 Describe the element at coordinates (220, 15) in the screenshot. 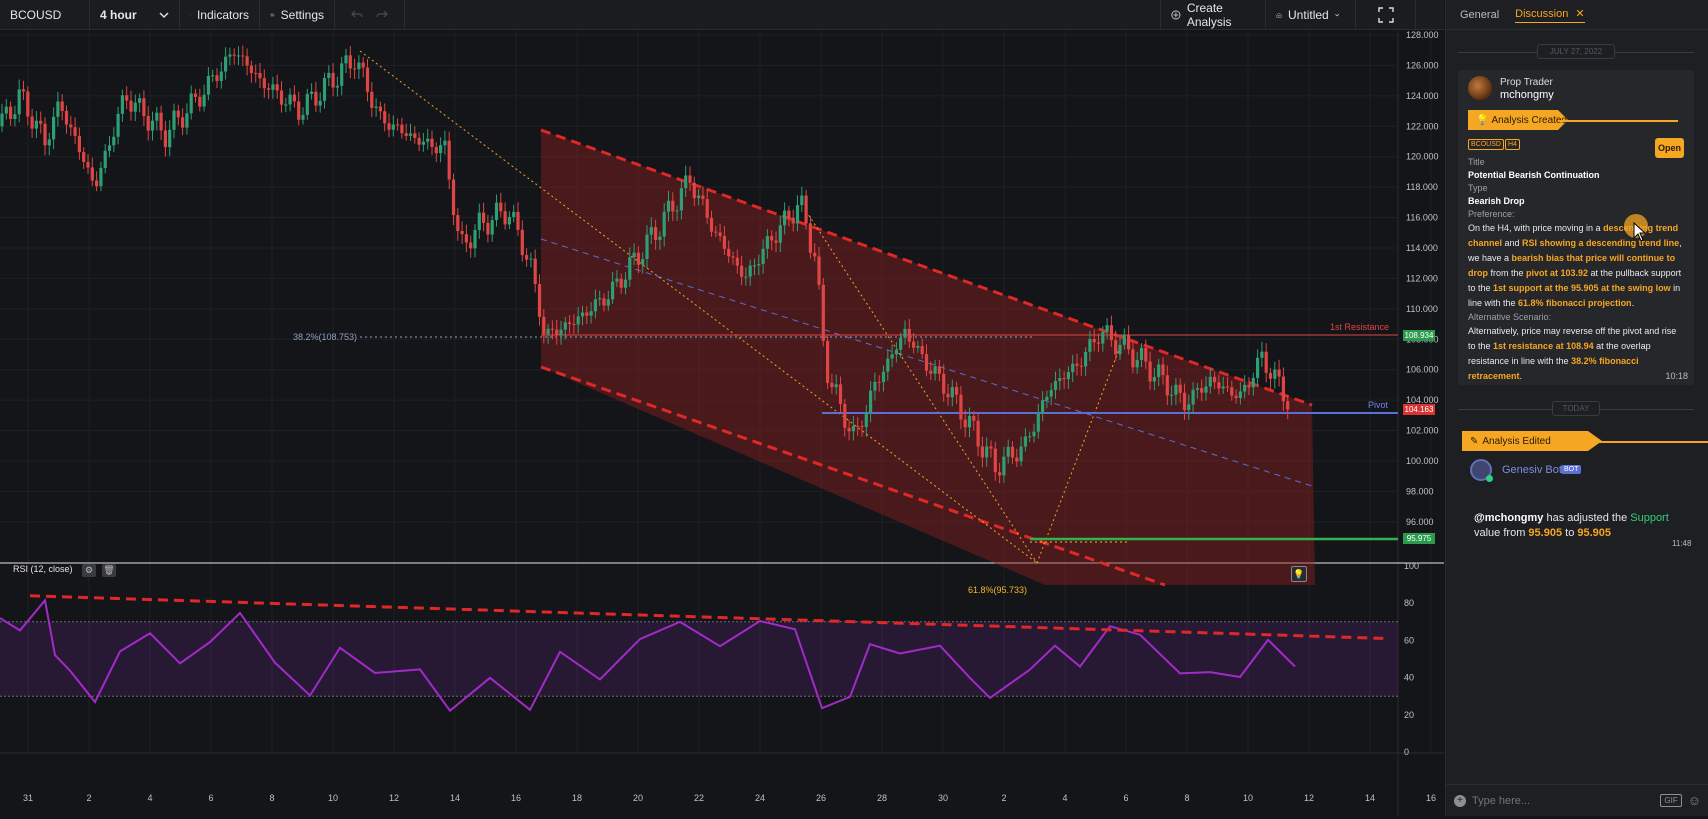

I see `indicators-button: Indicators` at that location.